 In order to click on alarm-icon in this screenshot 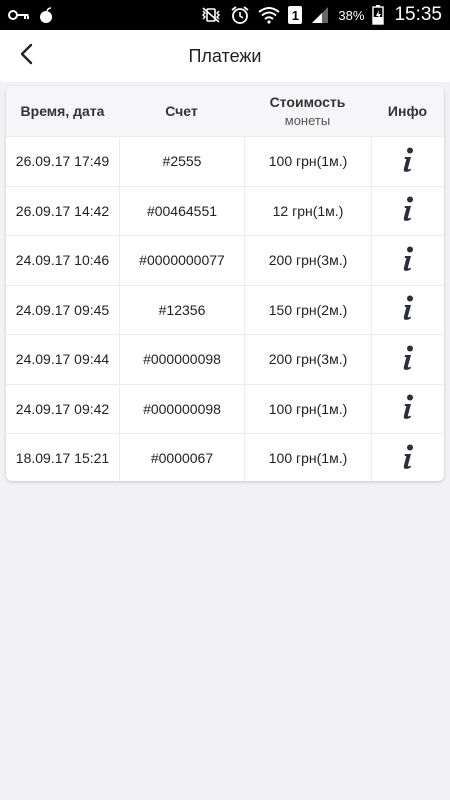, I will do `click(240, 15)`.